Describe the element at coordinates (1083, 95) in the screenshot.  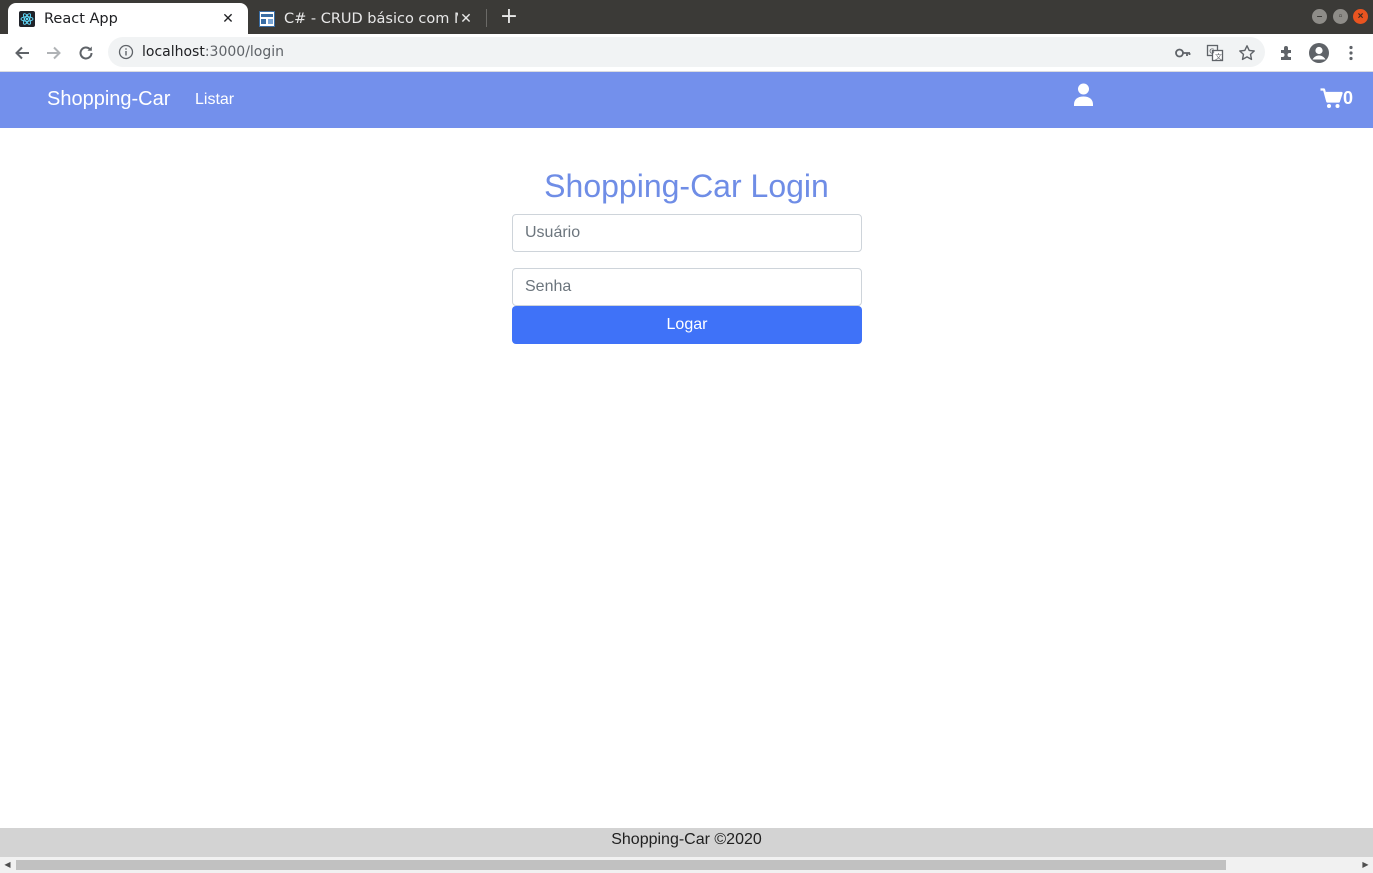
I see `user-icon` at that location.